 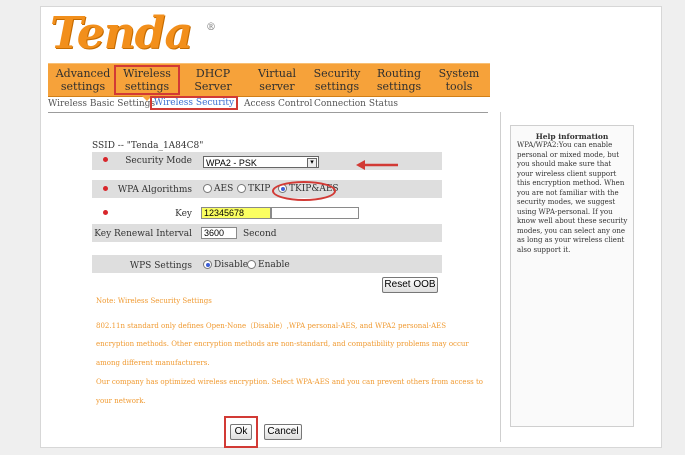 I want to click on note-line: among different manufacturers., so click(x=153, y=363).